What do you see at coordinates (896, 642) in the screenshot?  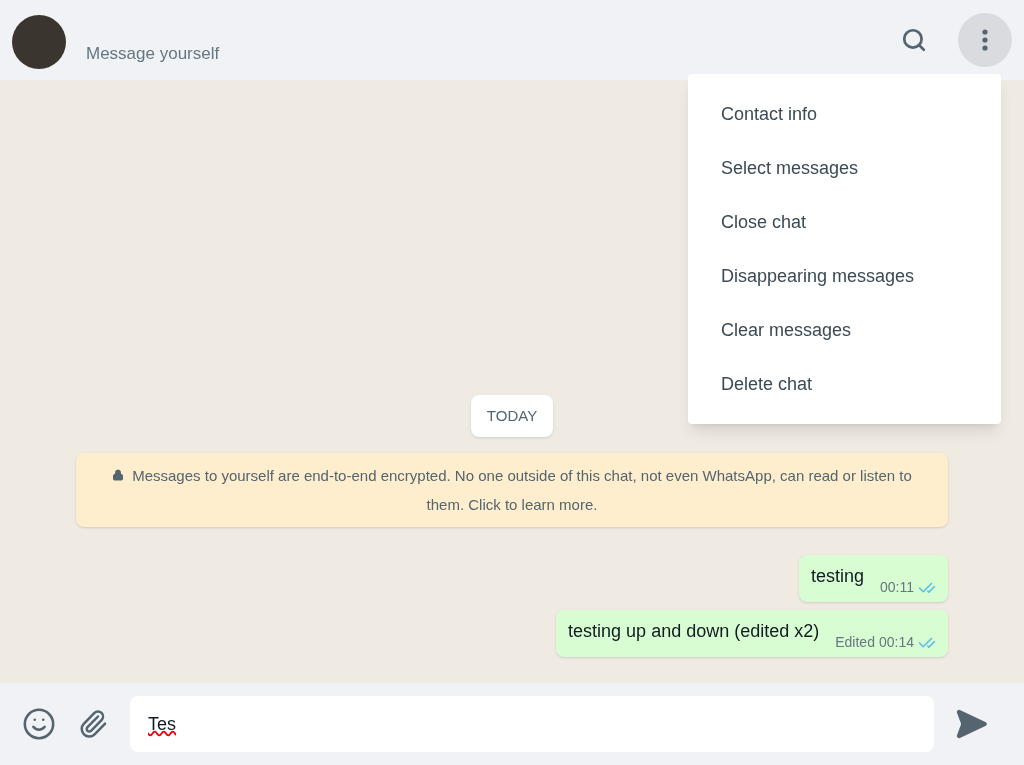 I see `message-time: 00:14` at bounding box center [896, 642].